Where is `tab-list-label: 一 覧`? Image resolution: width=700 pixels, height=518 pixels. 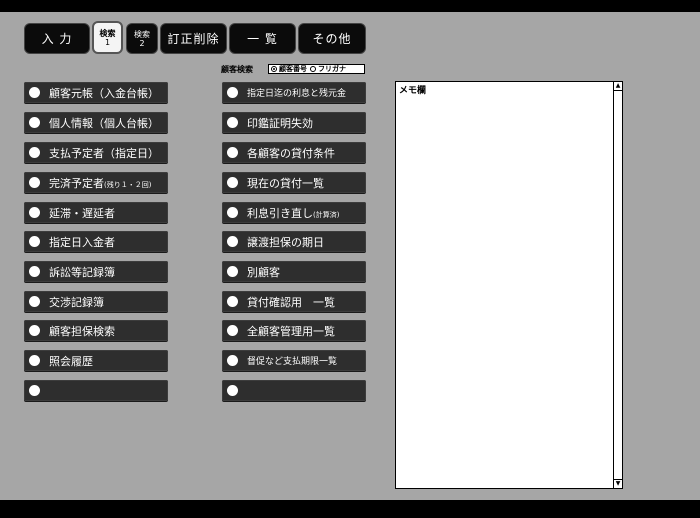
tab-list-label: 一 覧 is located at coordinates (262, 39).